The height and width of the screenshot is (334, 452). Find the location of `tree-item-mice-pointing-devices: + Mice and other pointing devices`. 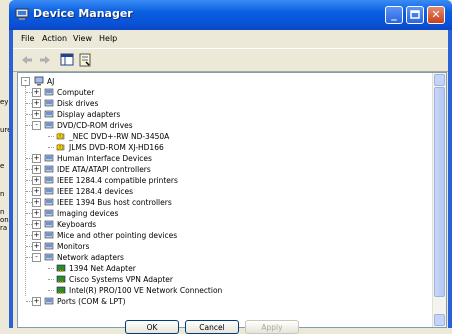

tree-item-mice-pointing-devices: + Mice and other pointing devices is located at coordinates (209, 235).